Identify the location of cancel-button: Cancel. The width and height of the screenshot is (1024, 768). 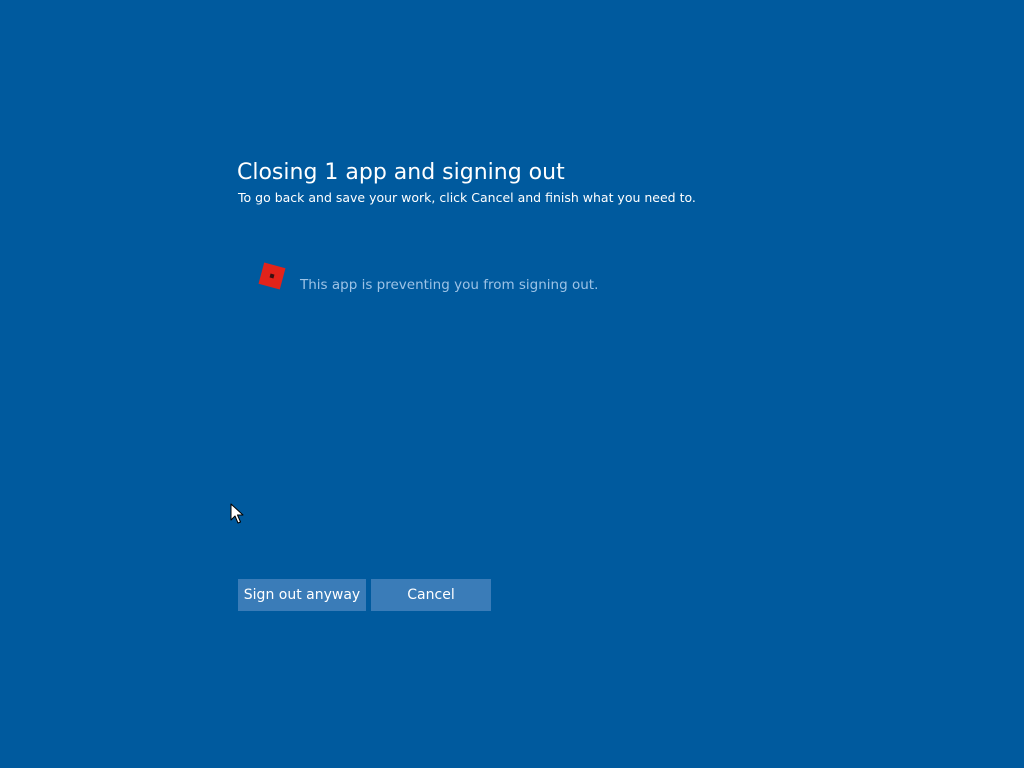
(431, 595).